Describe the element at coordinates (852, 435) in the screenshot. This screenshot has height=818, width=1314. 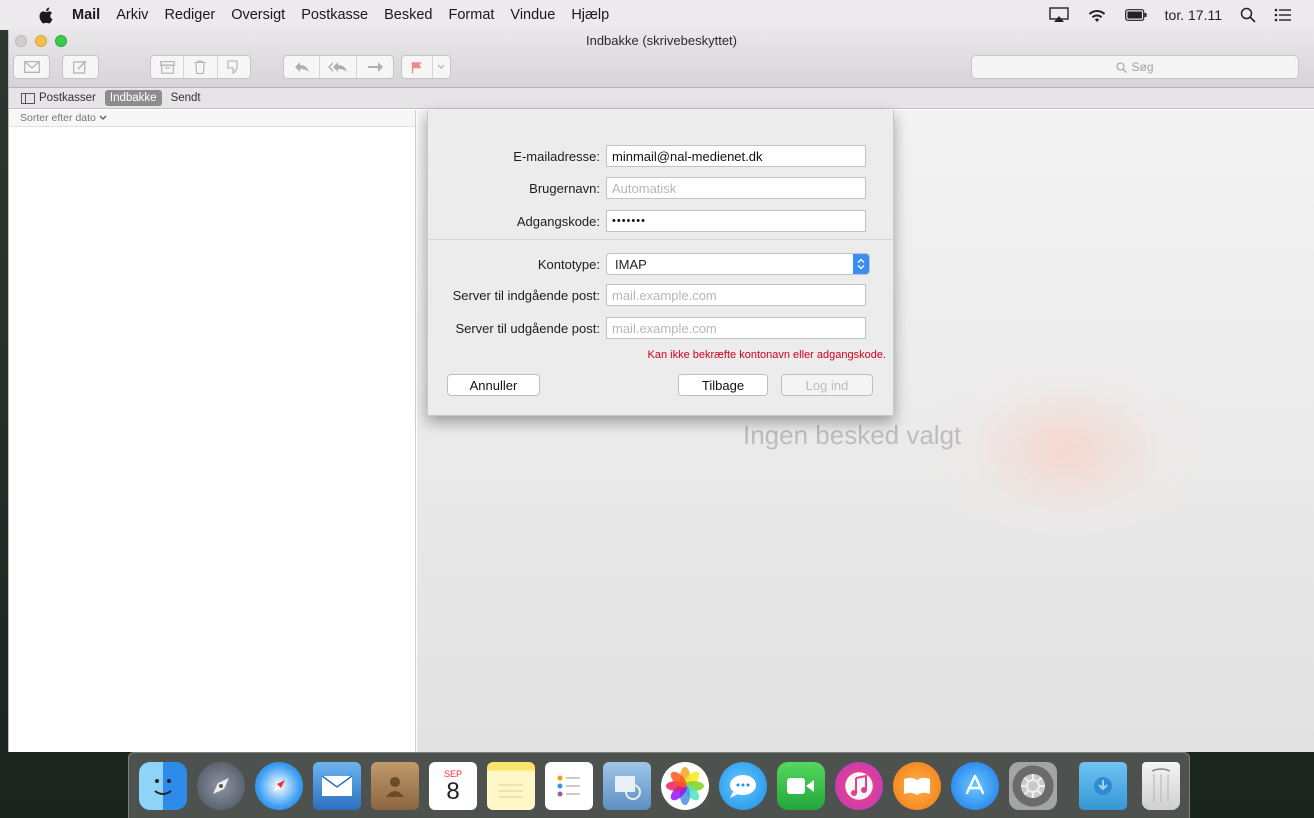
I see `no-message-text: Ingen besked valgt` at that location.